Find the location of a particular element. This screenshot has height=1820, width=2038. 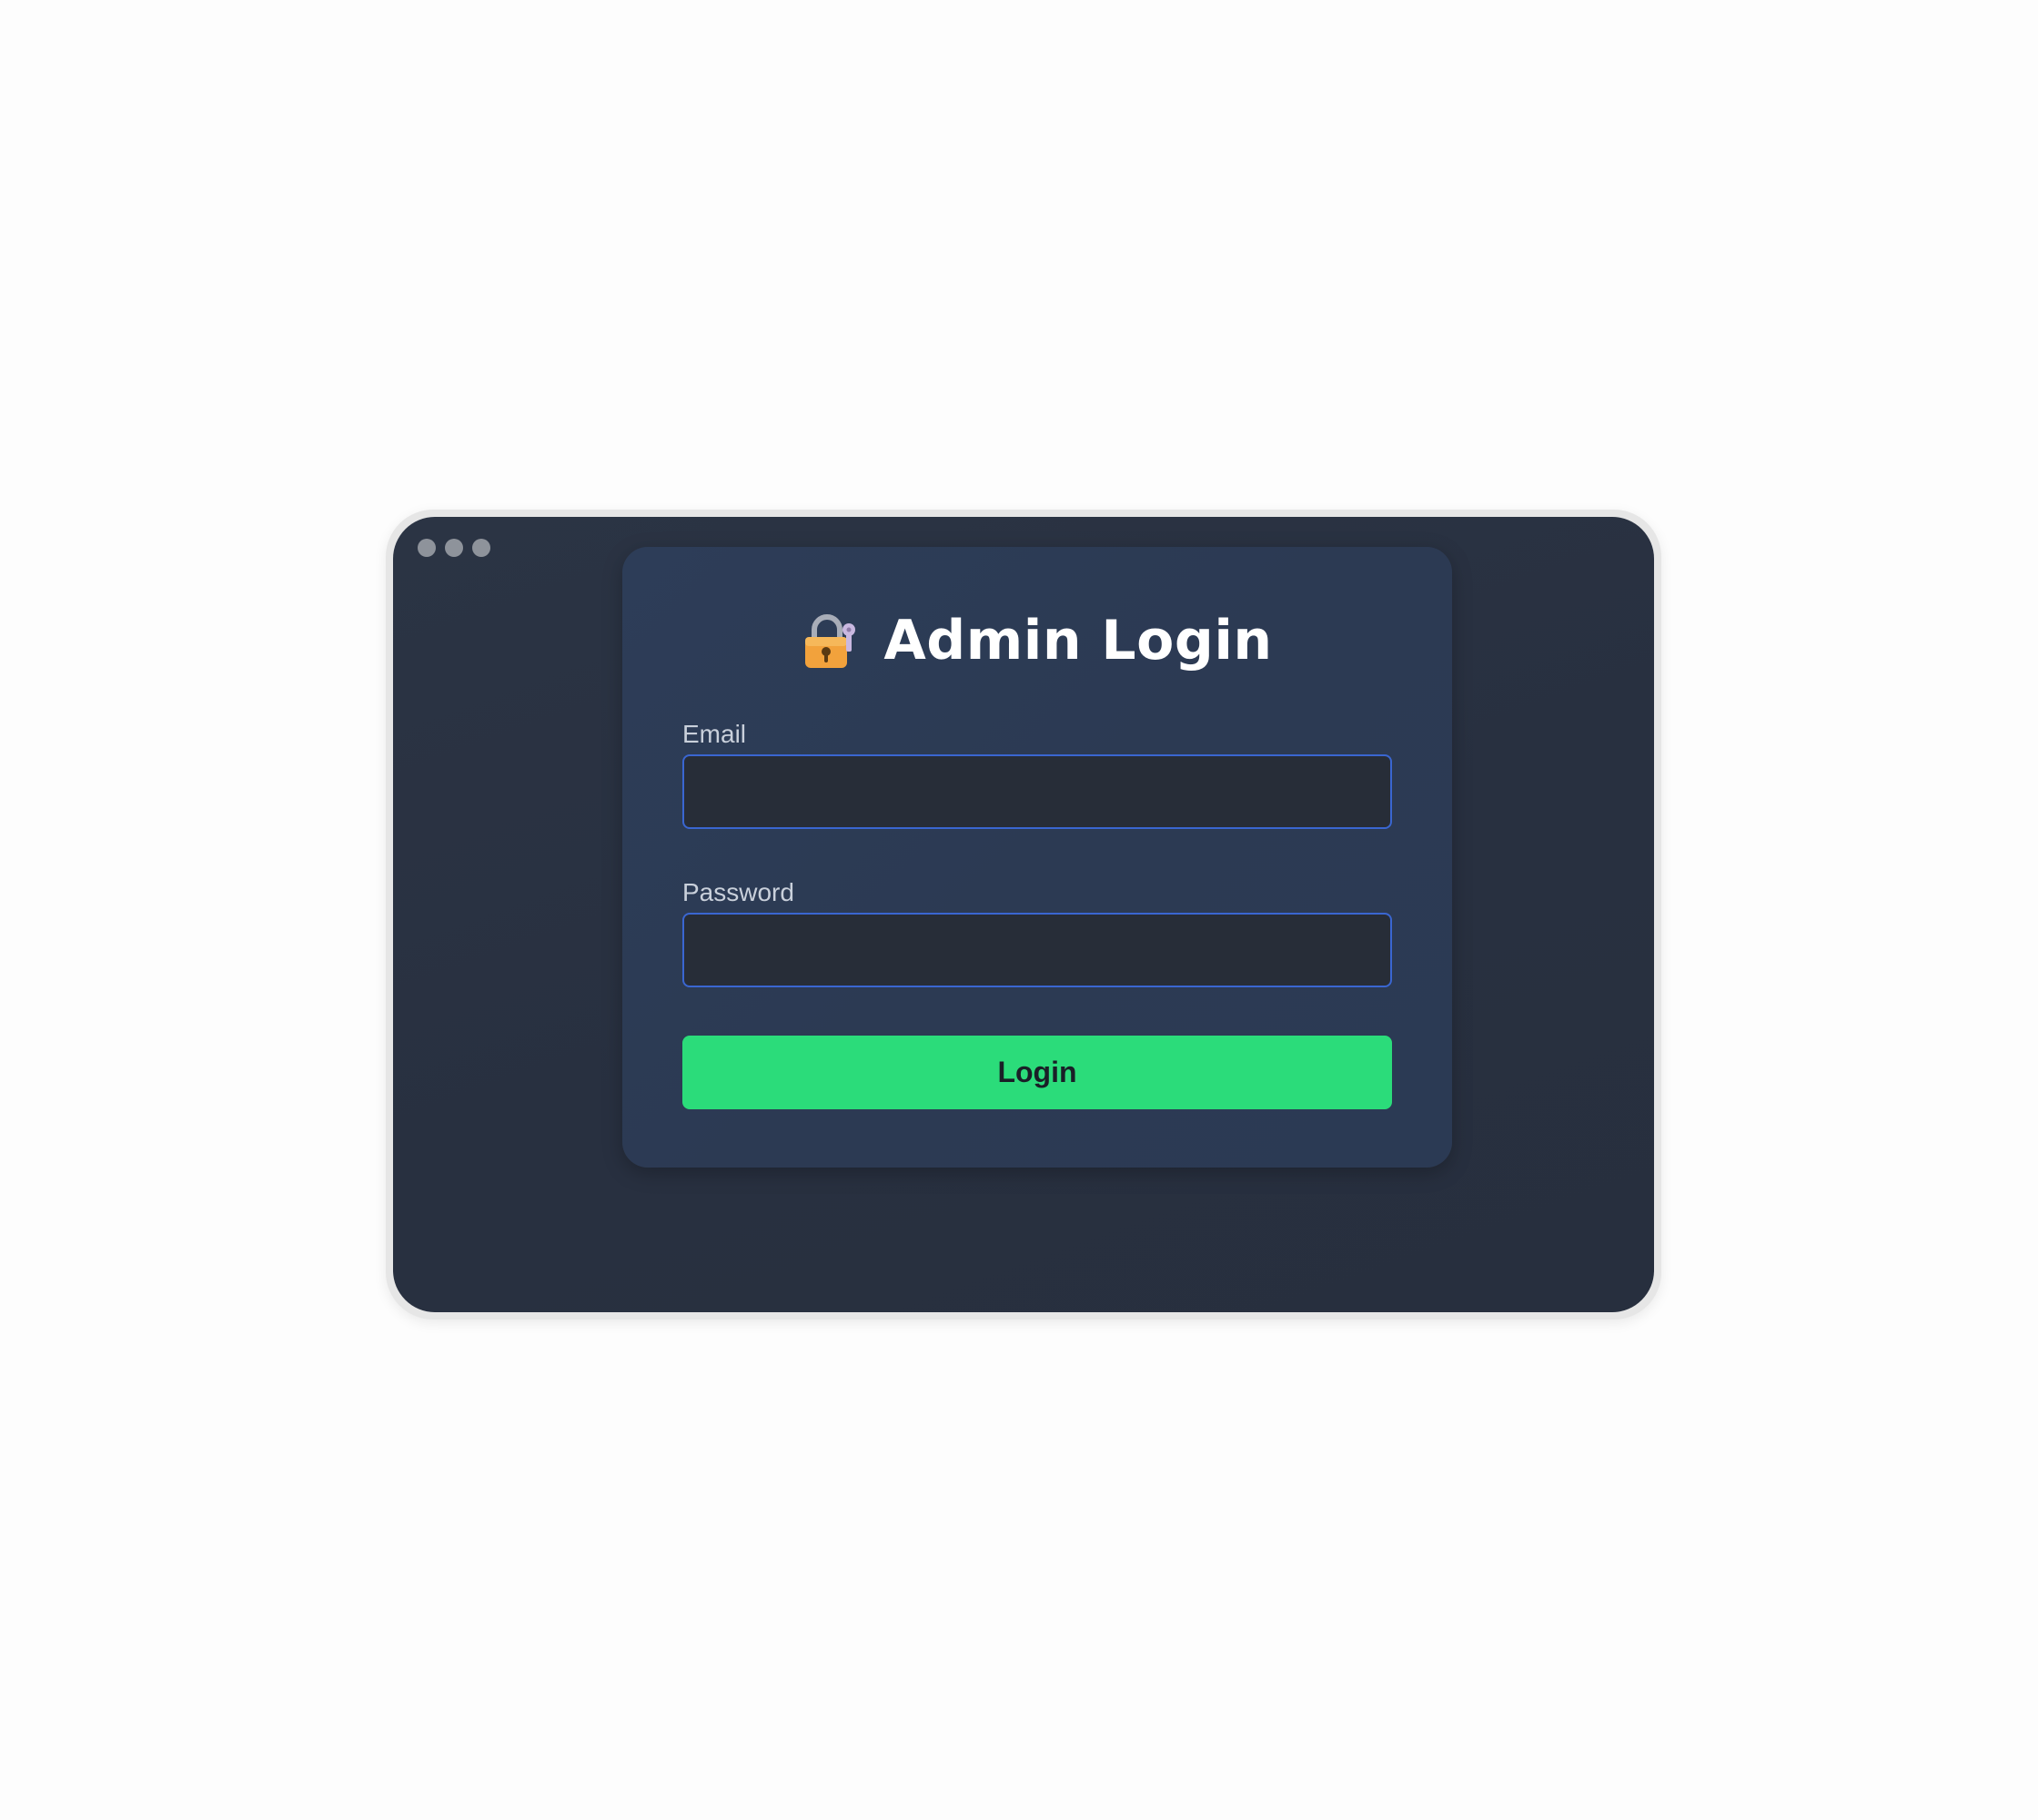

window-controls is located at coordinates (454, 548).